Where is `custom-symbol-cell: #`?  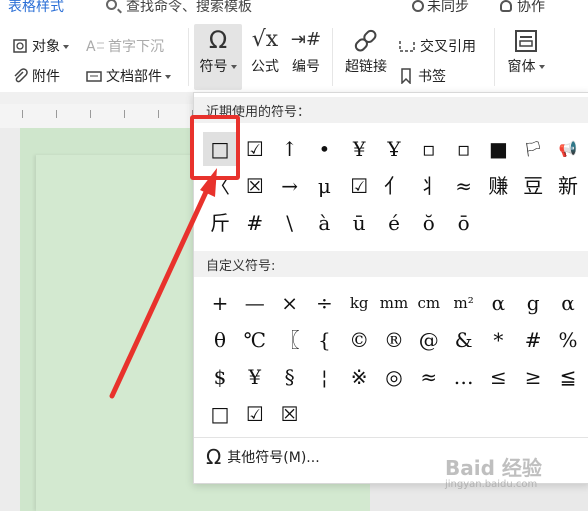 custom-symbol-cell: # is located at coordinates (533, 340).